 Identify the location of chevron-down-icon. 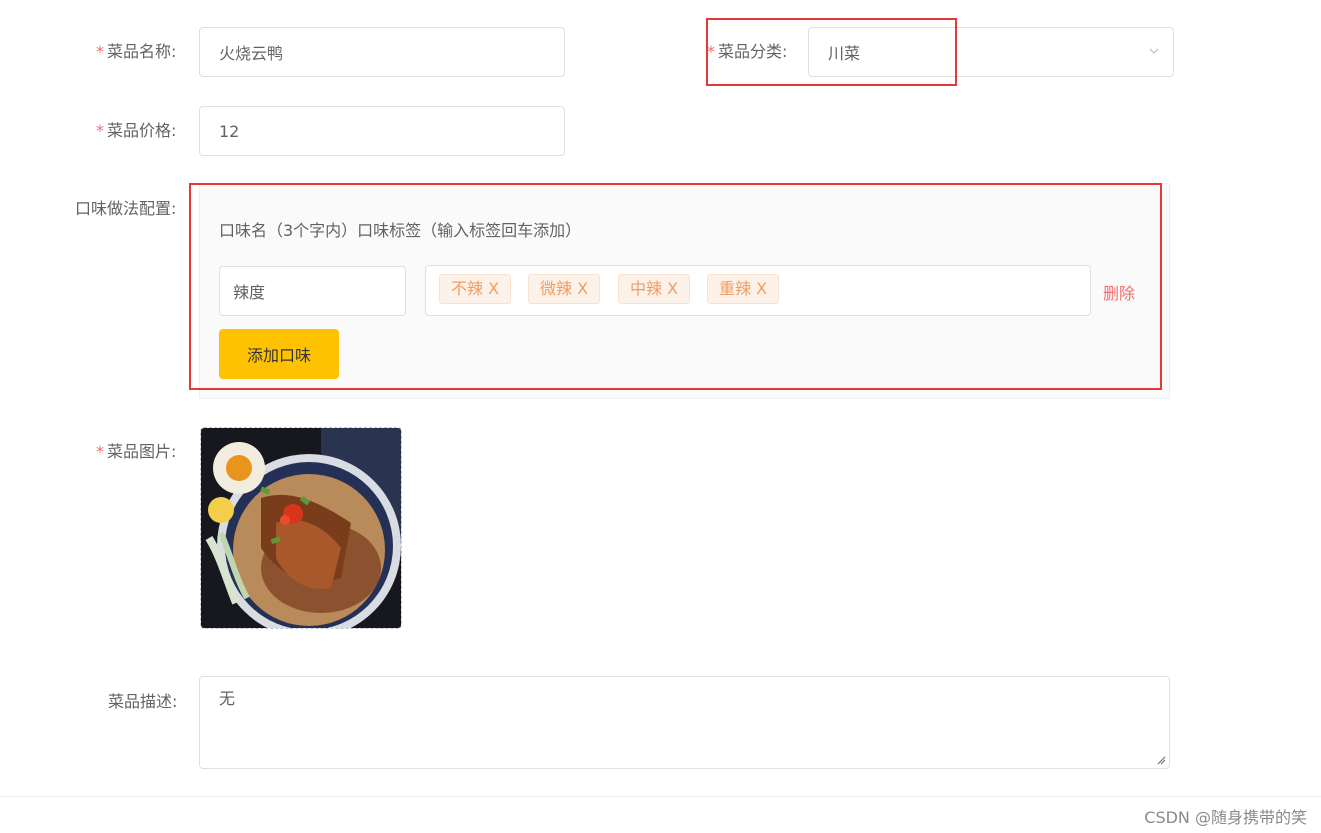
(1154, 51).